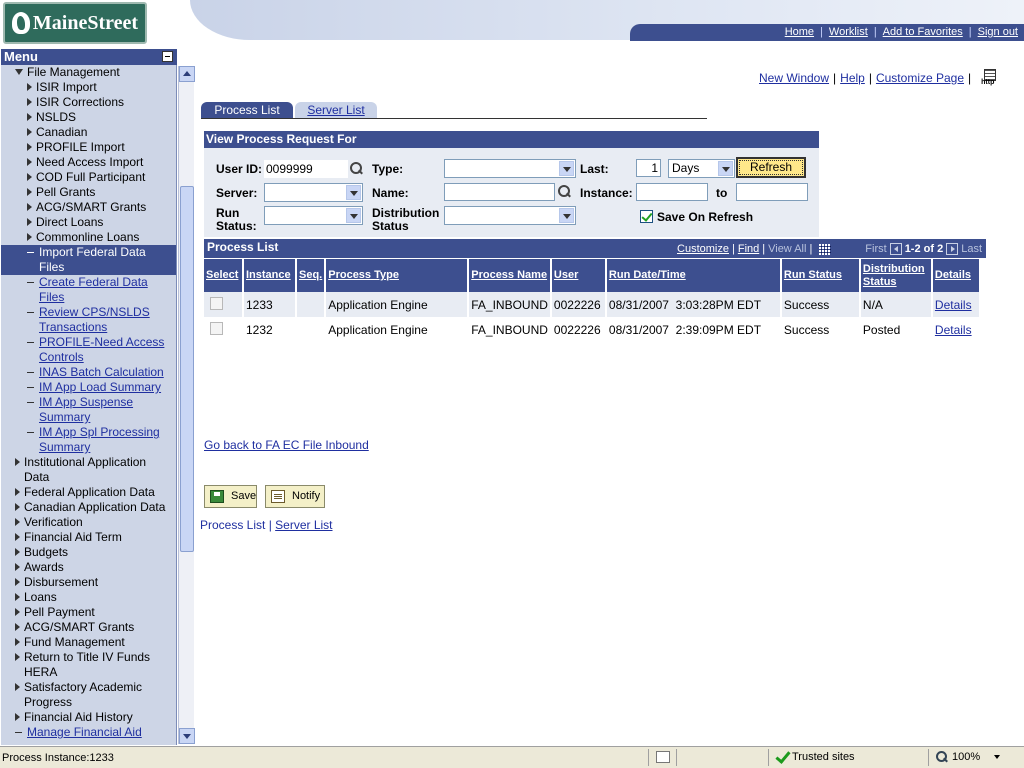 This screenshot has width=1024, height=768. What do you see at coordinates (51, 117) in the screenshot?
I see `menu-item: NSLDS` at bounding box center [51, 117].